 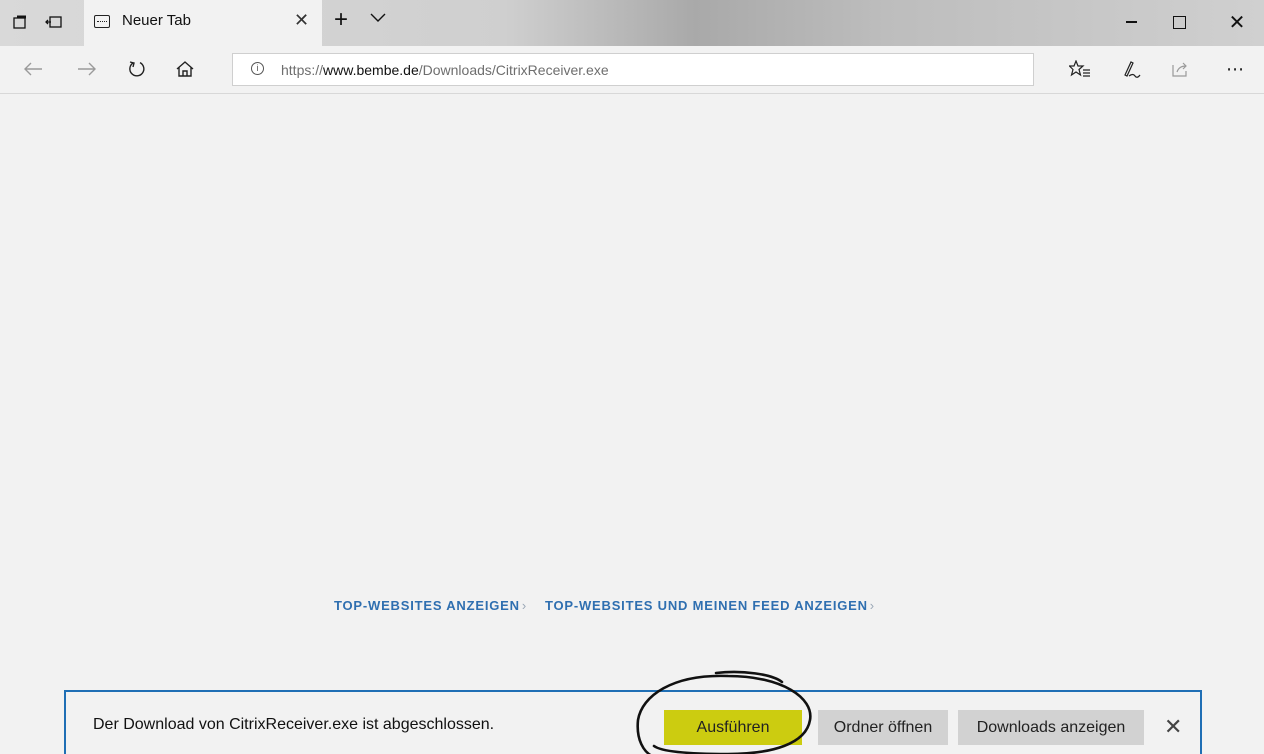 What do you see at coordinates (341, 20) in the screenshot?
I see `new-tab-button: +` at bounding box center [341, 20].